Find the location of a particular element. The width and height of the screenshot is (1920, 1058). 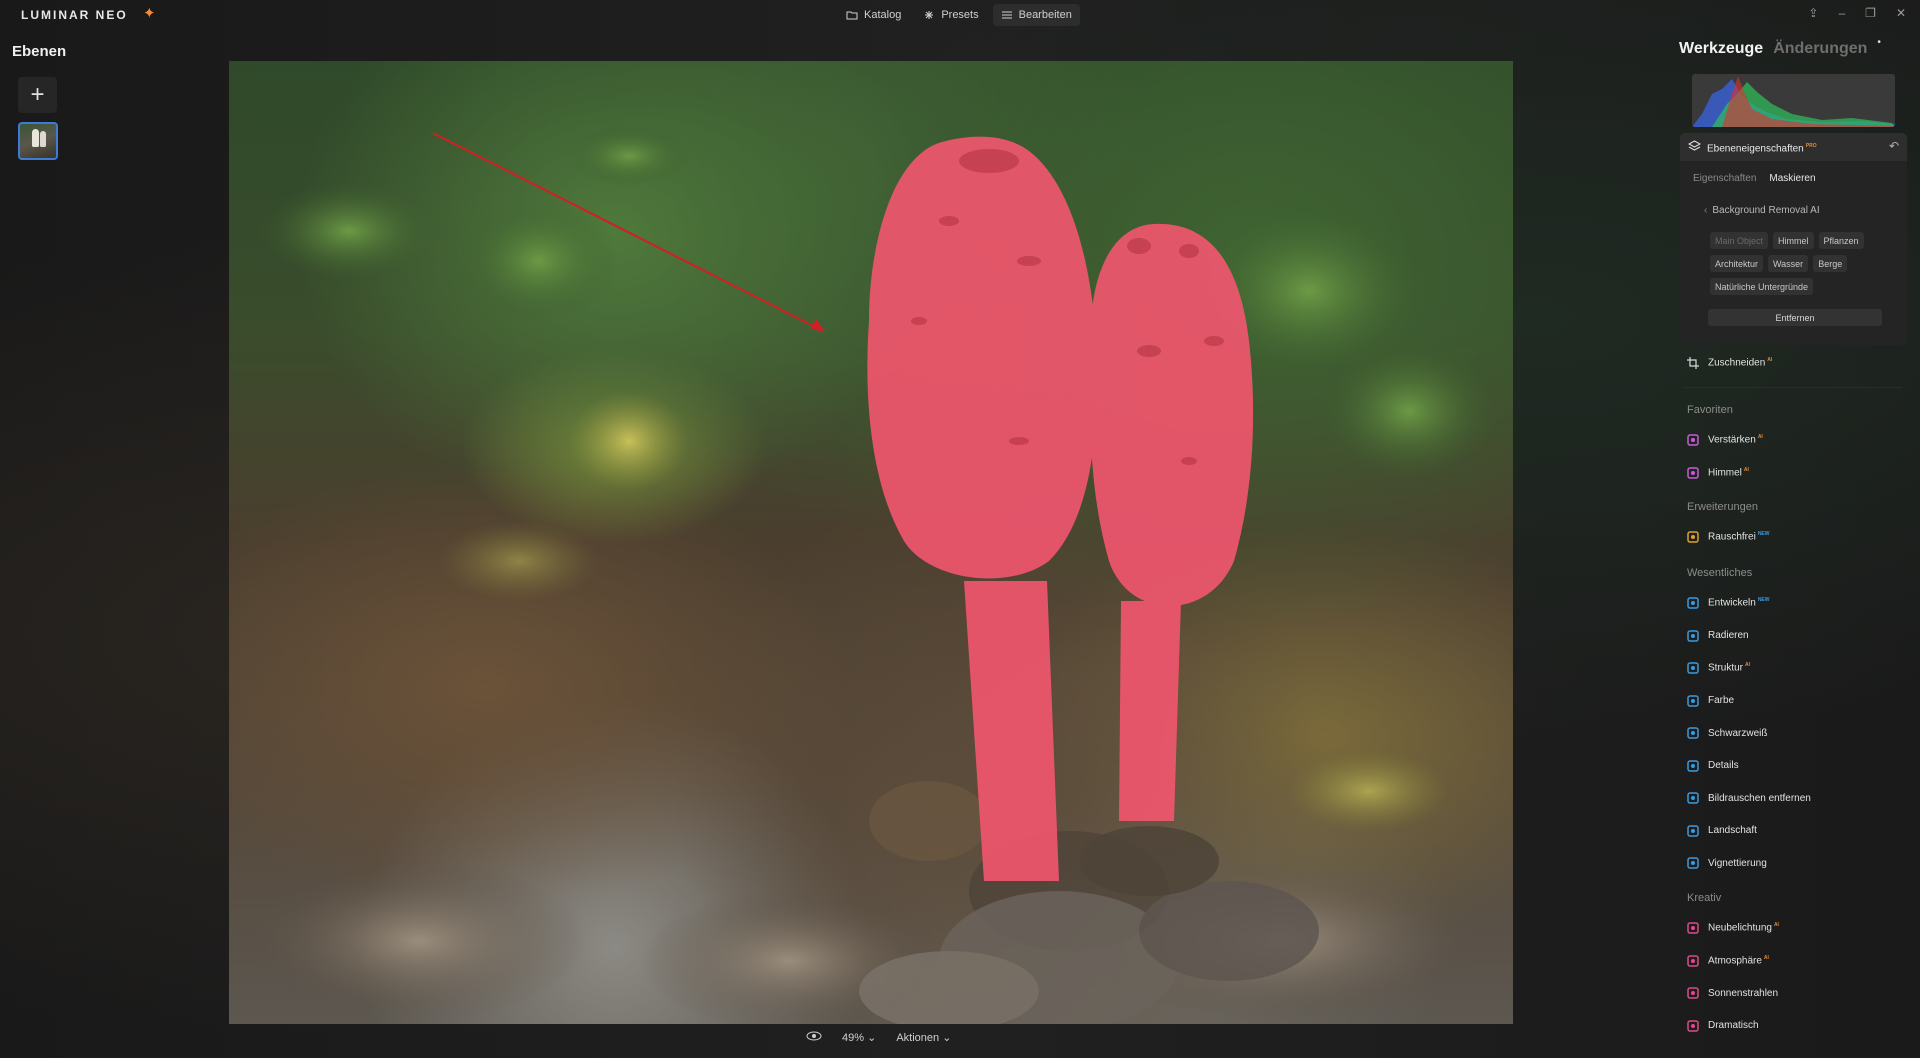

nav-bearbeiten-button: Bearbeiten is located at coordinates (1036, 15).